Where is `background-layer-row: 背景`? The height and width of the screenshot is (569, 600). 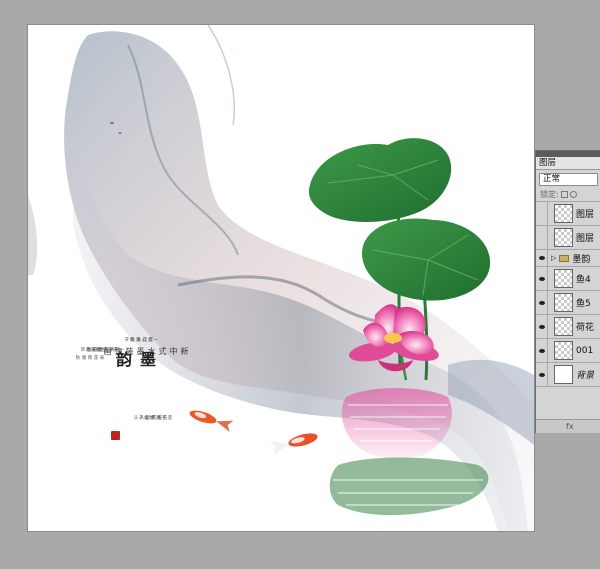 background-layer-row: 背景 is located at coordinates (568, 375).